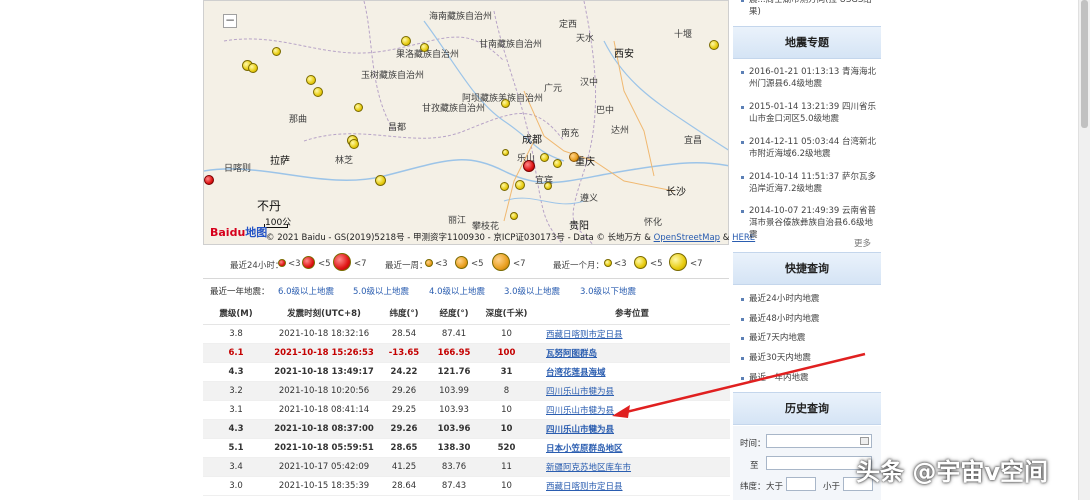 This screenshot has width=1090, height=500. Describe the element at coordinates (406, 266) in the screenshot. I see `legend-week-label: 最近一周：` at that location.